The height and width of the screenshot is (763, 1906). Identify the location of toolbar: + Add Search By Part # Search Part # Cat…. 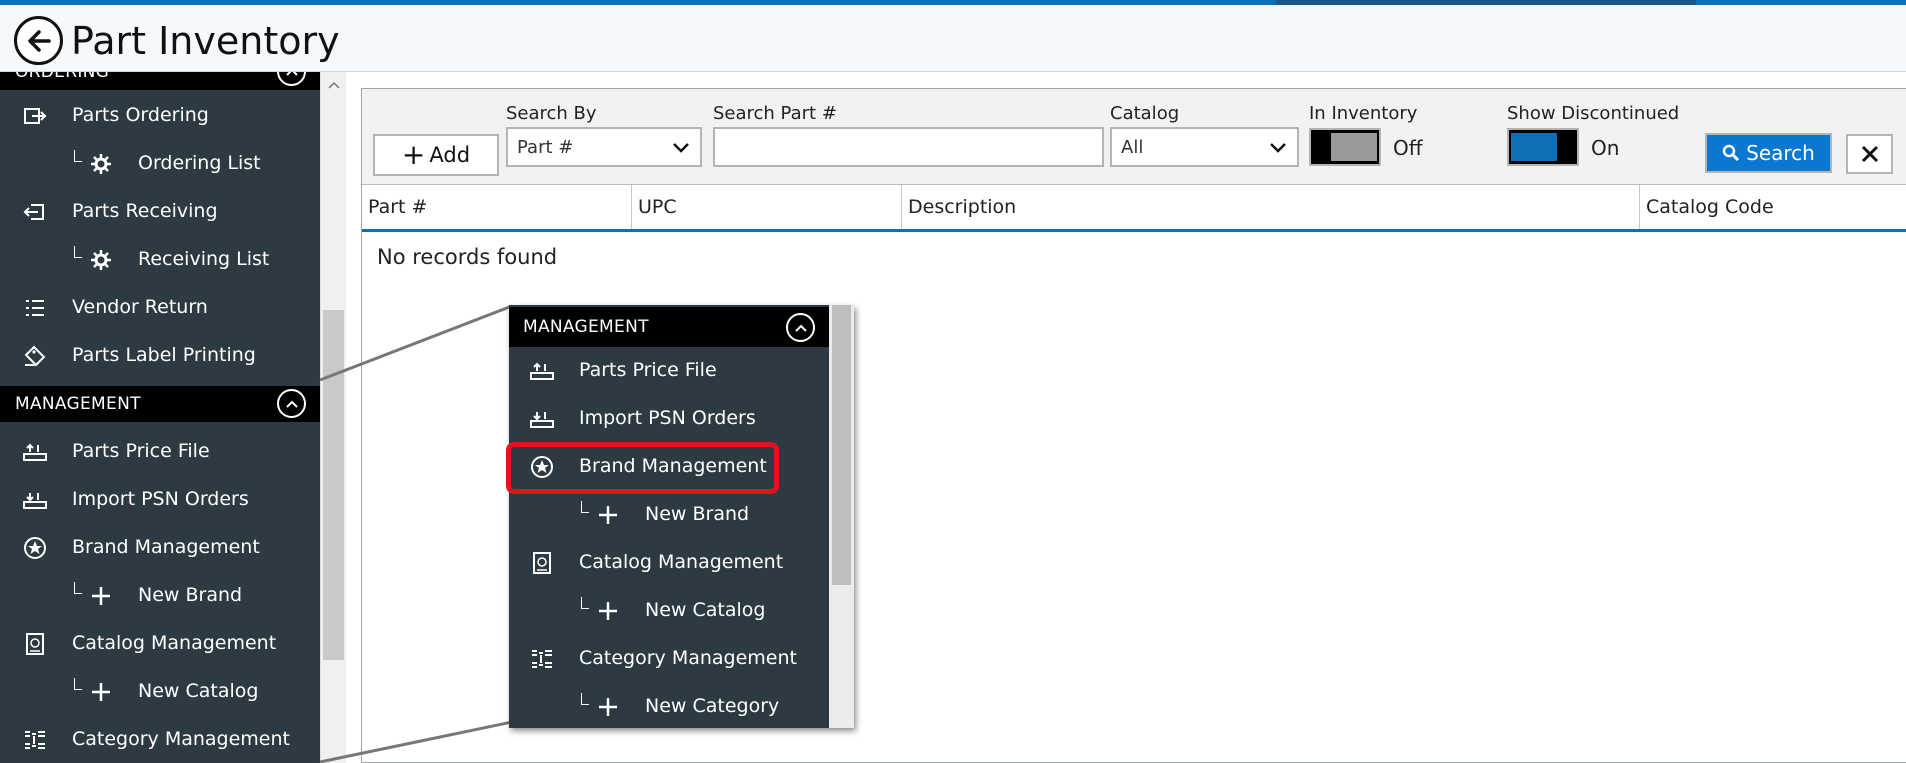
(1134, 137).